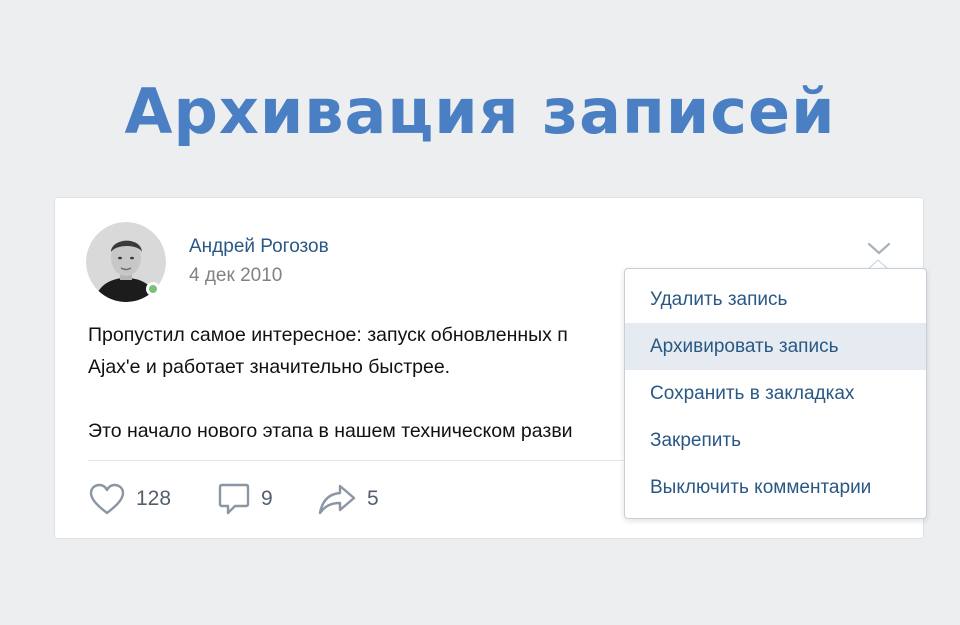  I want to click on like-count: 128, so click(154, 498).